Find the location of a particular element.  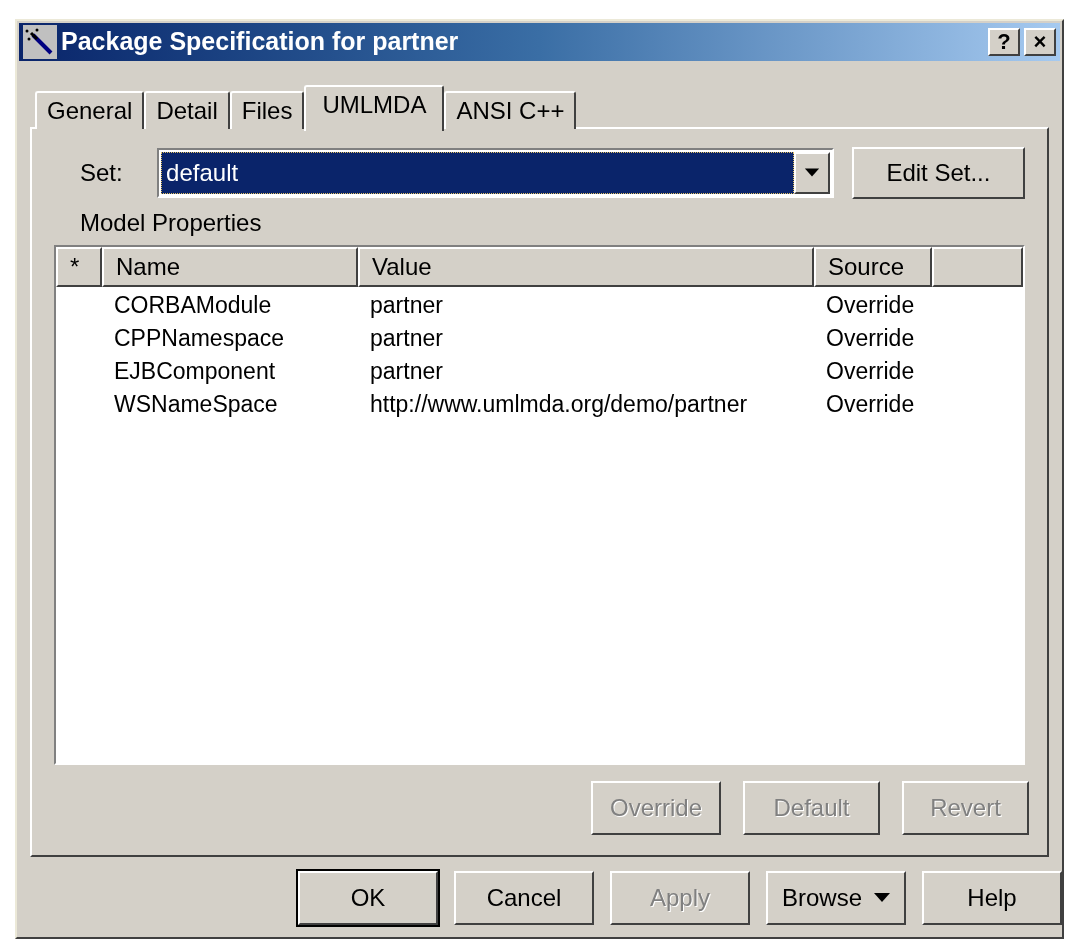

magic-wand-icon is located at coordinates (40, 42).